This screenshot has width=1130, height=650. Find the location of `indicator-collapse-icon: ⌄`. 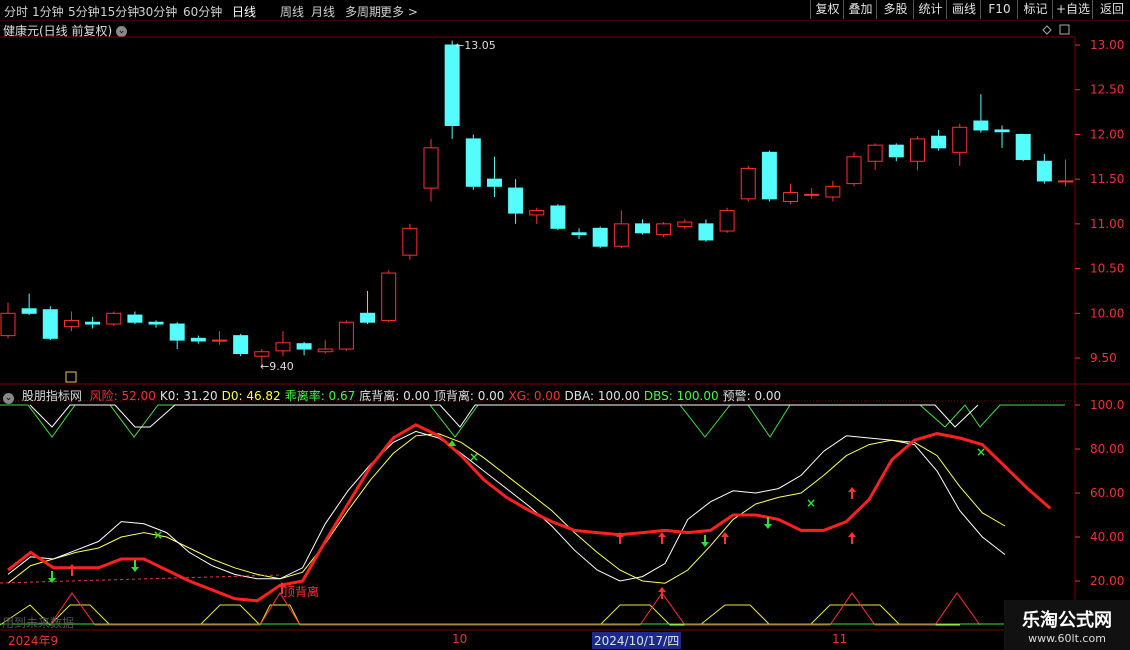

indicator-collapse-icon: ⌄ is located at coordinates (8, 398).